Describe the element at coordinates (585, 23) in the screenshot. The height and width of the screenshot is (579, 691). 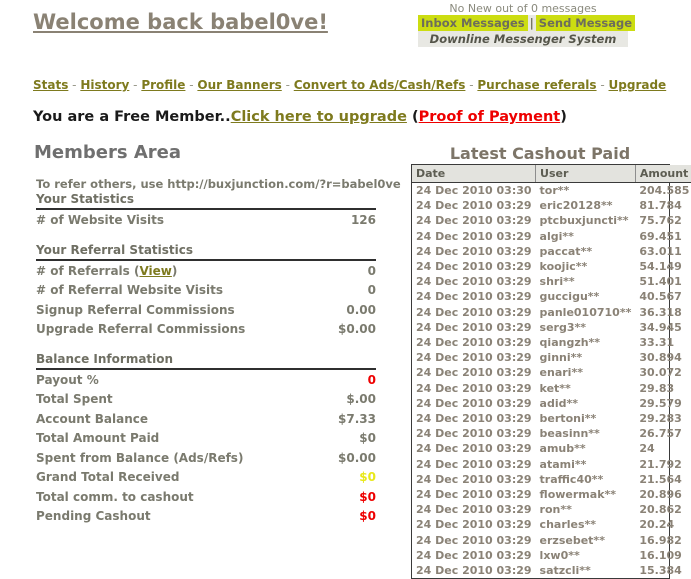
I see `send-message-link: Send Message` at that location.